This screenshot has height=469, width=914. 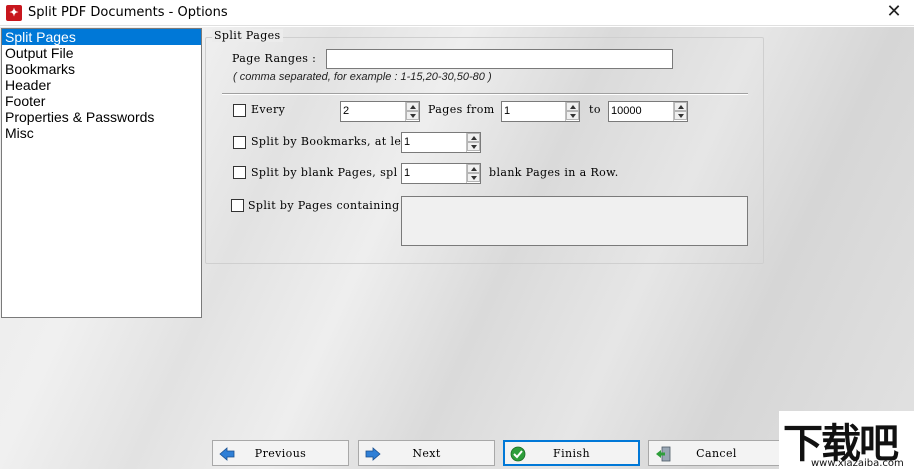 I want to click on blank-pages-label: Split by blank Pages, spl, so click(x=324, y=172).